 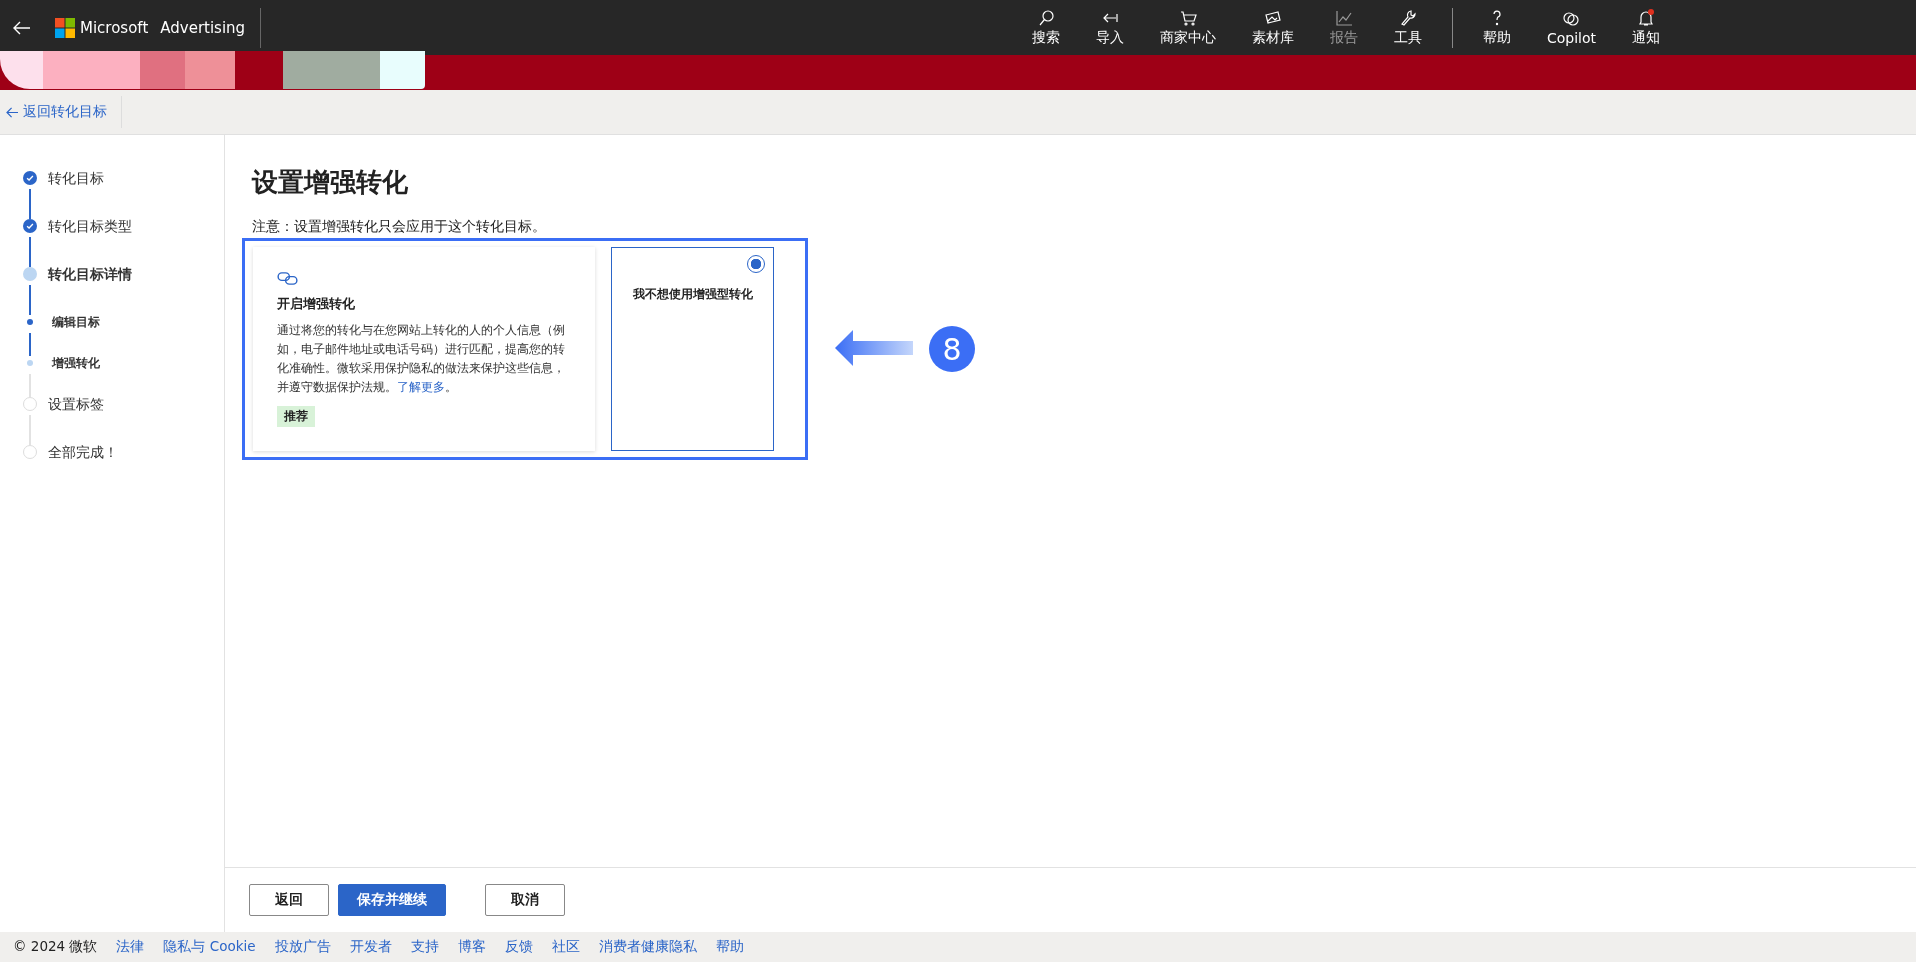 I want to click on learn-more-link: 了解更多, so click(x=421, y=387).